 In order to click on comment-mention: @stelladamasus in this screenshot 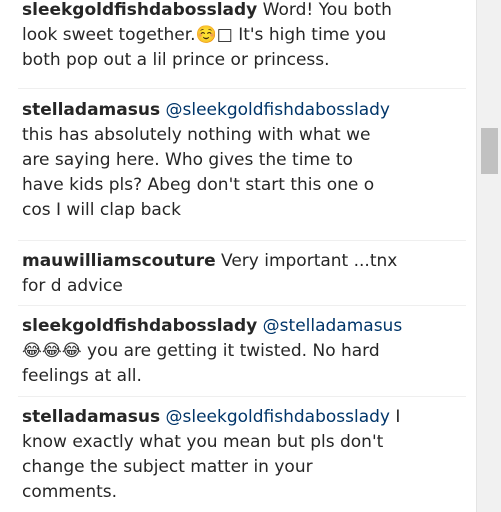, I will do `click(333, 326)`.